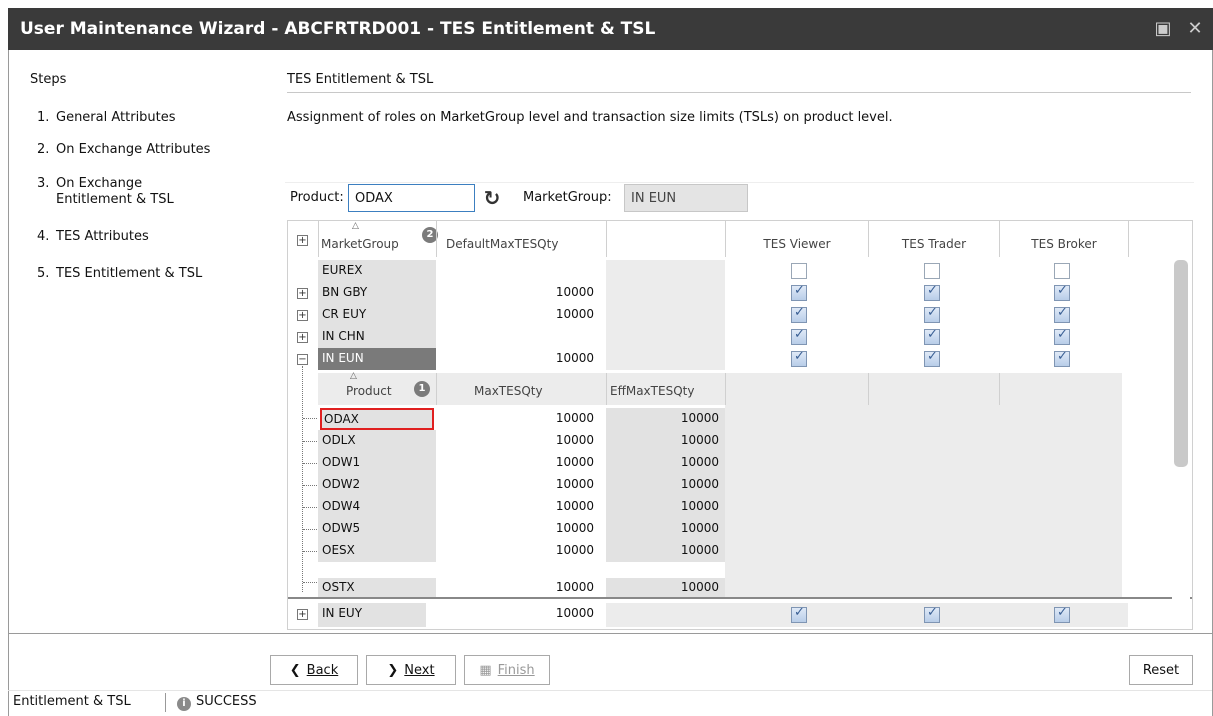 The width and height of the screenshot is (1213, 716). What do you see at coordinates (376, 244) in the screenshot?
I see `col-header-marketgroup: MarketGroup` at bounding box center [376, 244].